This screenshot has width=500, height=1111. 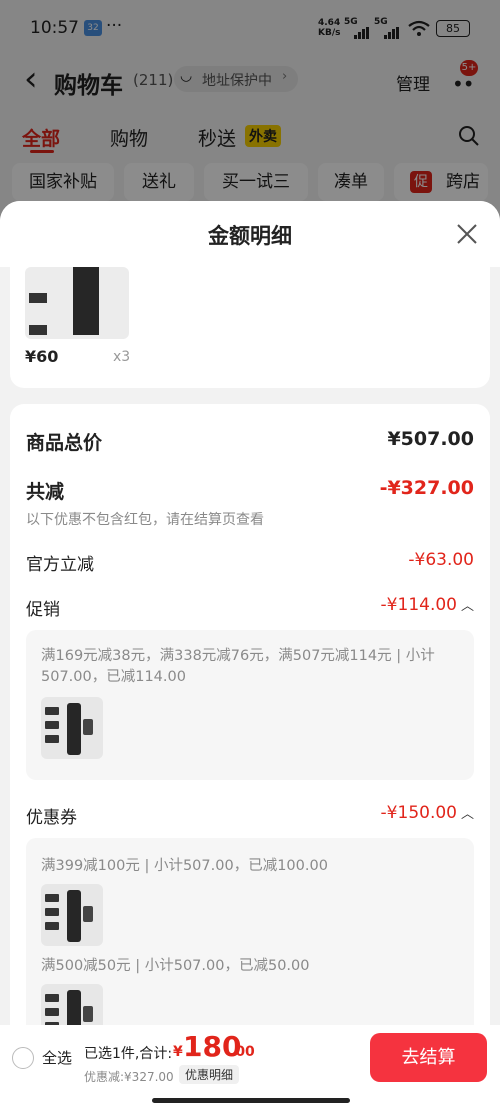 What do you see at coordinates (122, 357) in the screenshot?
I see `item-qty: x3` at bounding box center [122, 357].